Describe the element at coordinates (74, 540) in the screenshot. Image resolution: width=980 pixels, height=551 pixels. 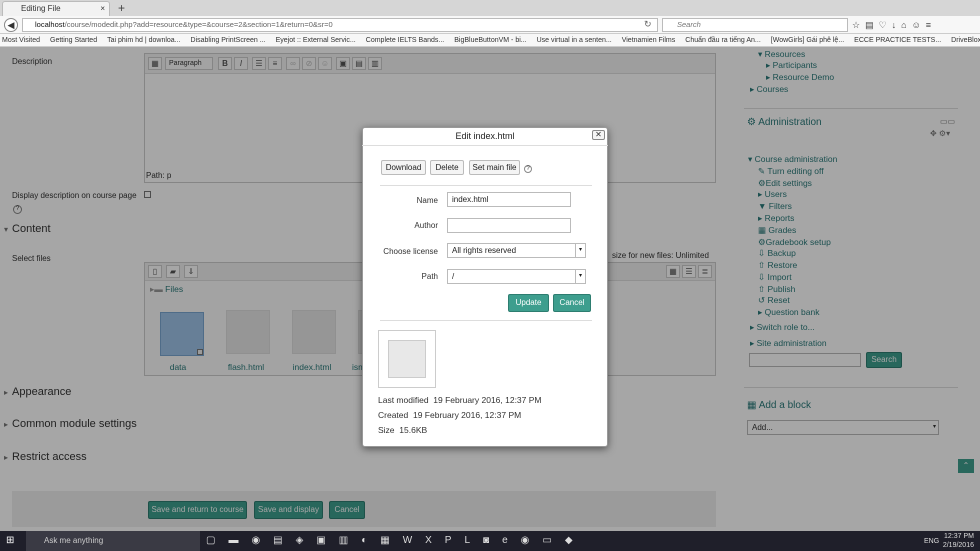
I see `cortana-placeholder: Ask me anything` at that location.